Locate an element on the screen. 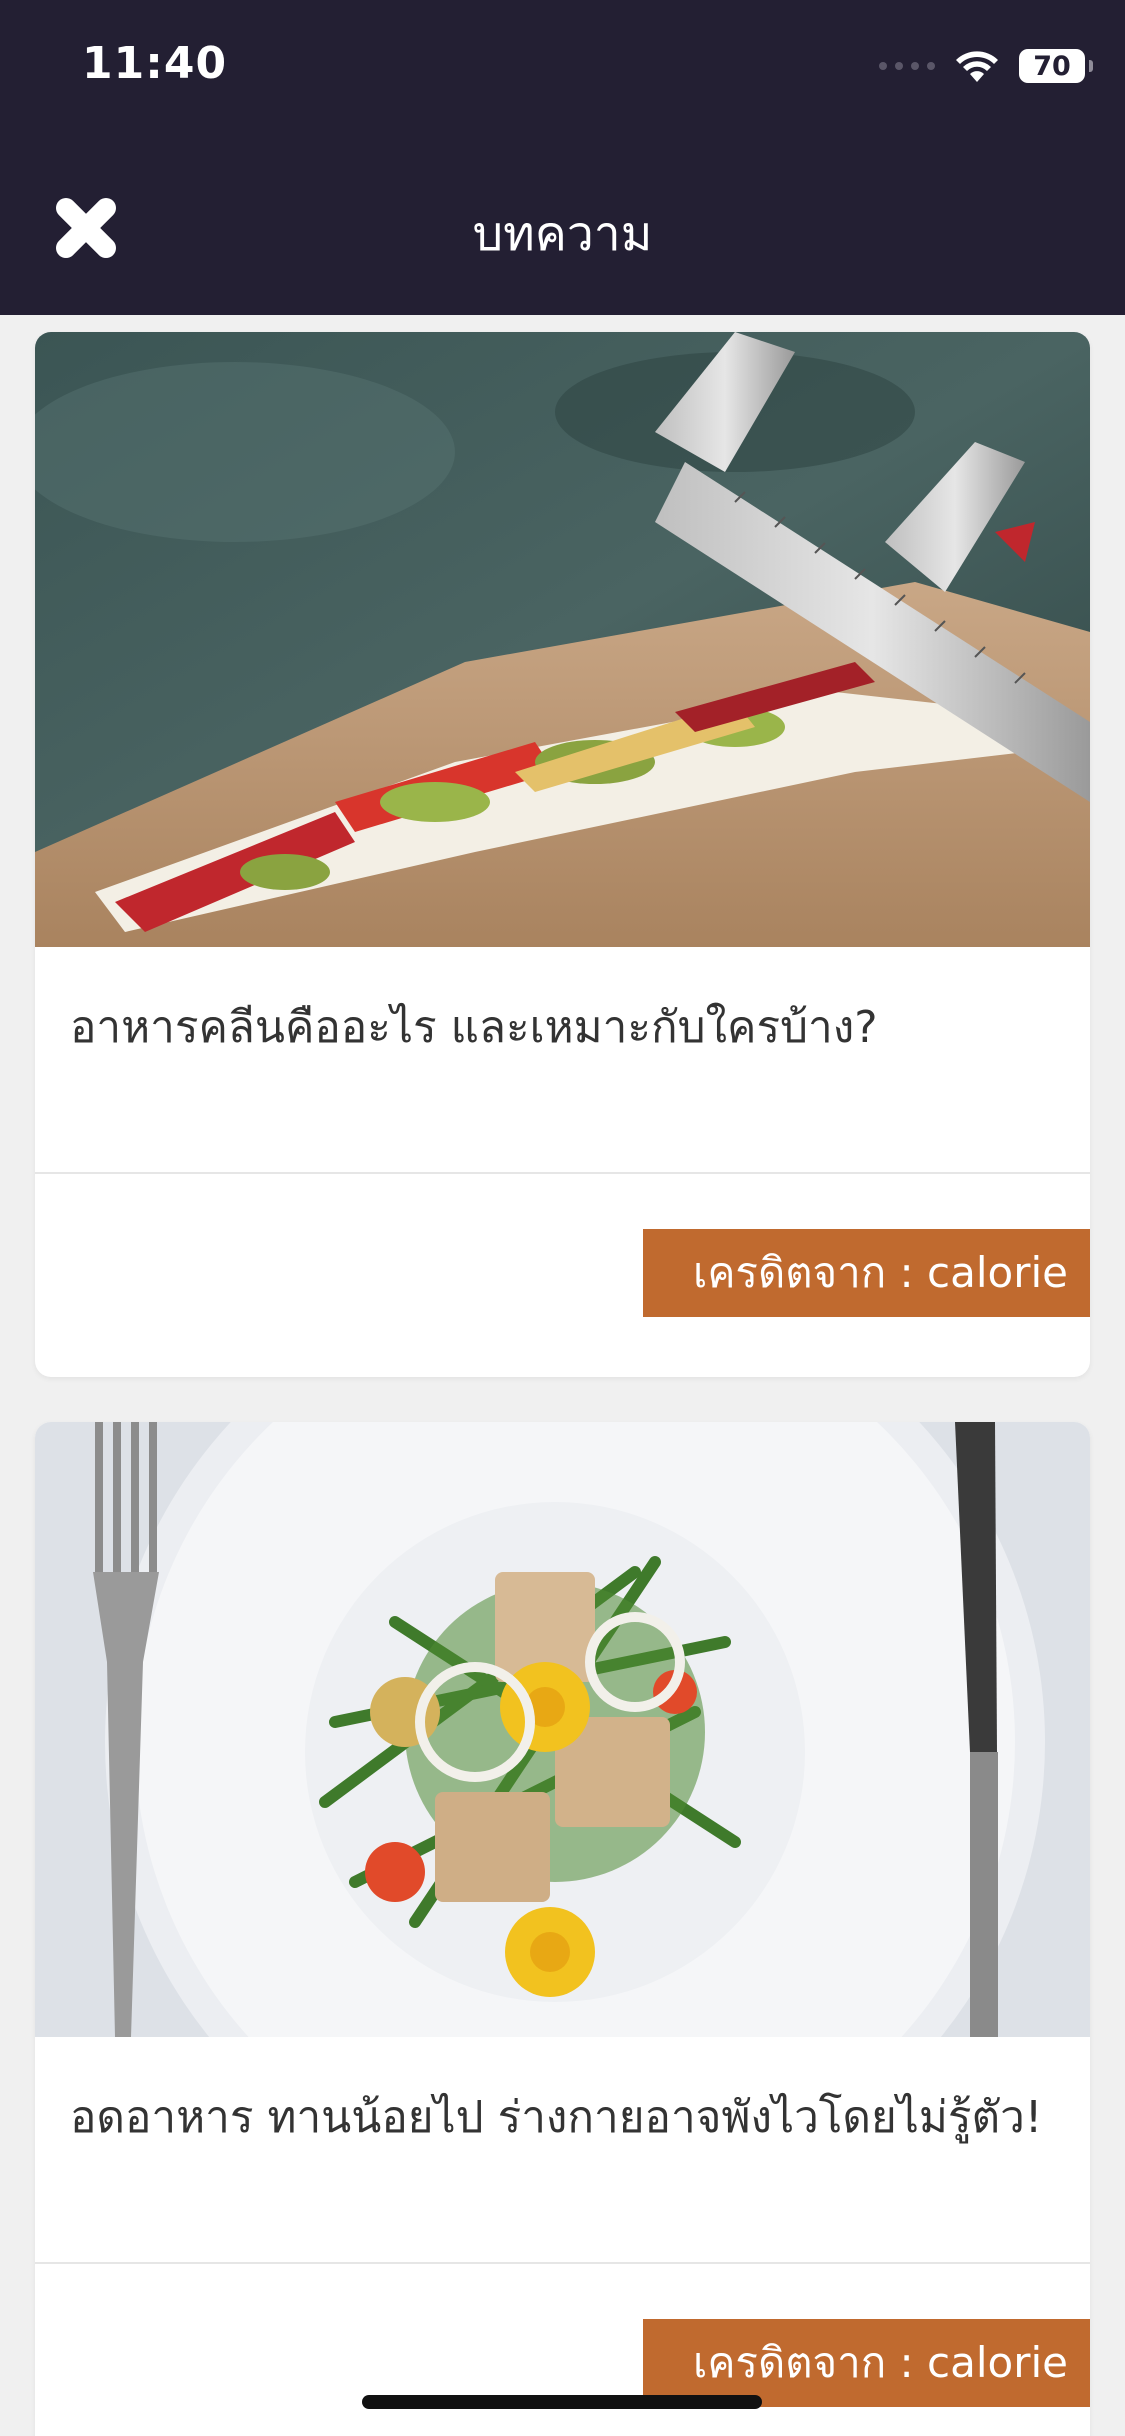 The image size is (1125, 2436). app-header: 11:40 70 บทความ is located at coordinates (562, 157).